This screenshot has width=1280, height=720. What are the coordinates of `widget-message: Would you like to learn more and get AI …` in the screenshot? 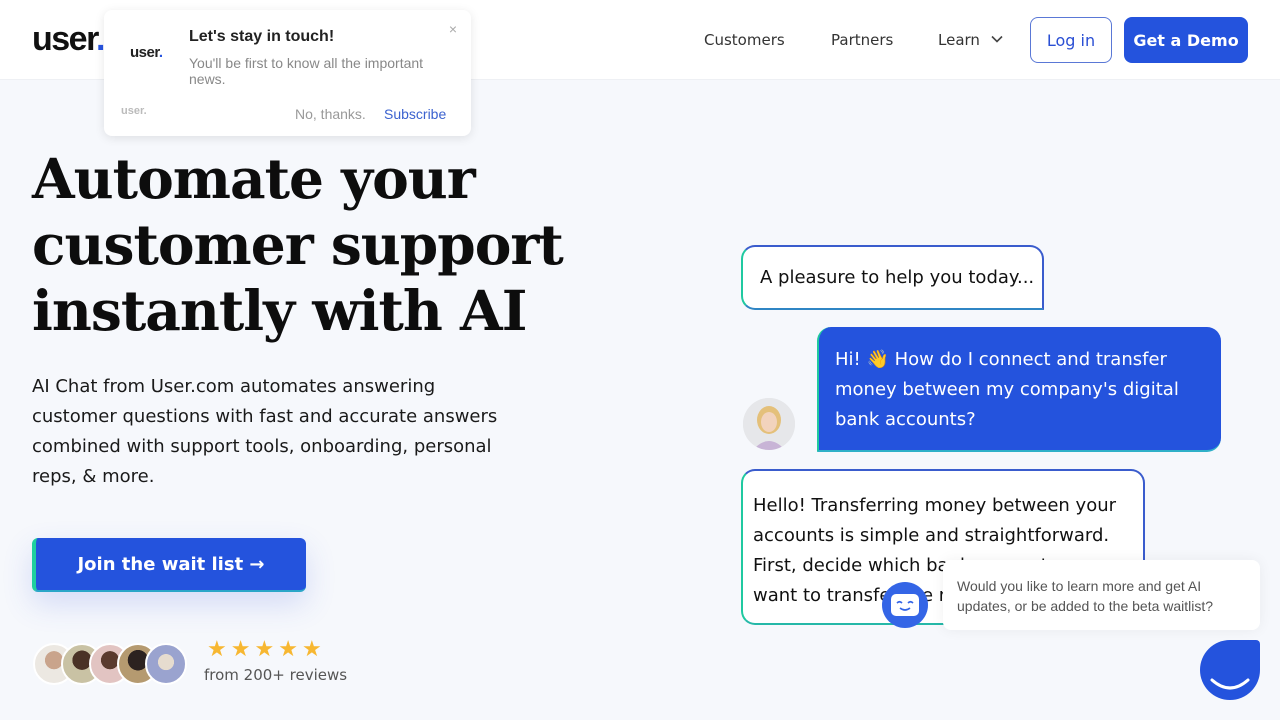 It's located at (1101, 595).